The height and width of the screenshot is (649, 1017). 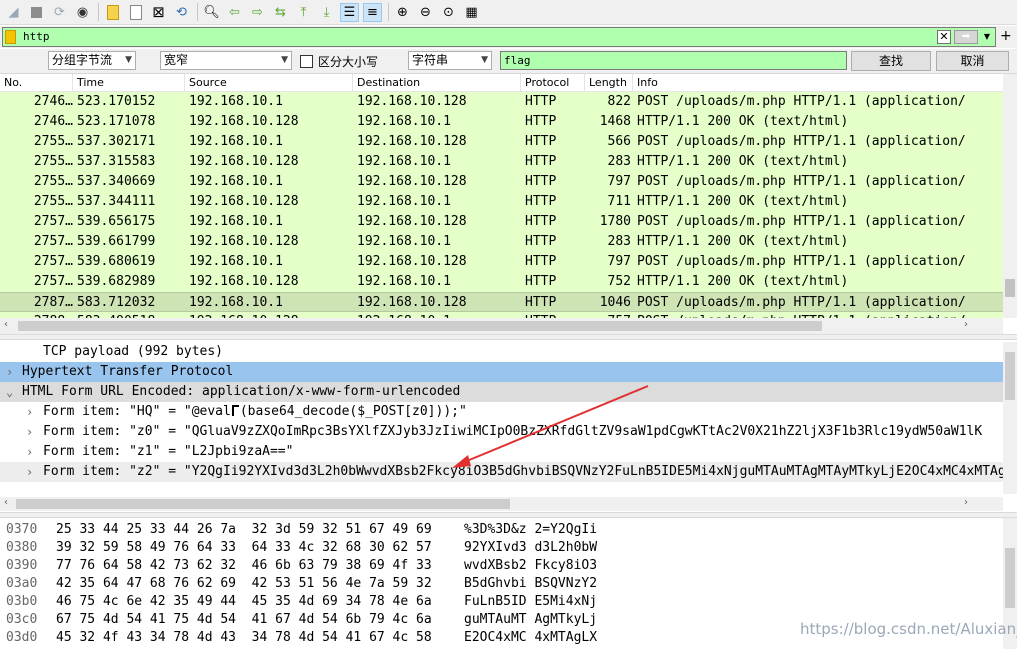 I want to click on back-icon: ⇦, so click(x=234, y=12).